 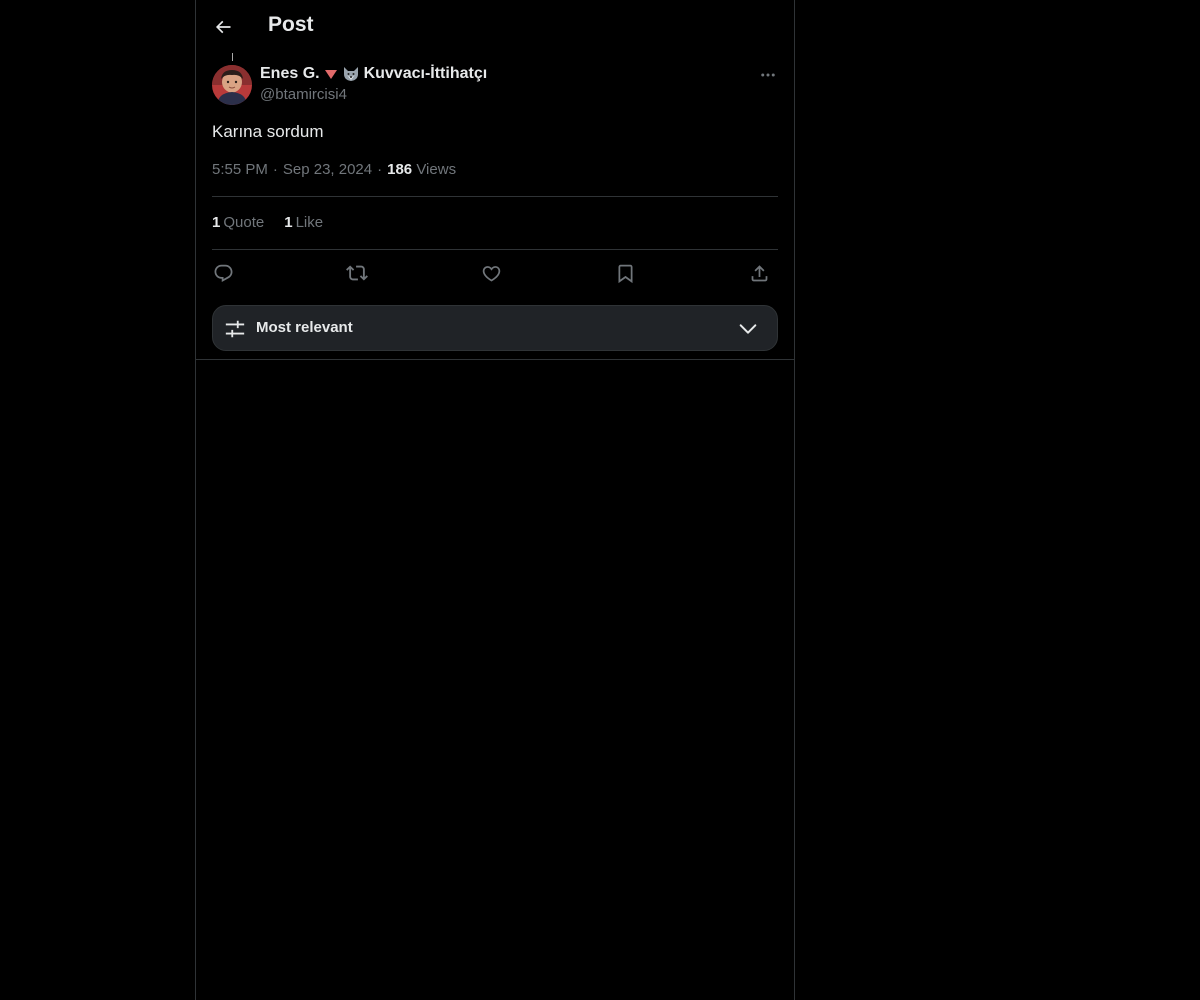 I want to click on reply-button, so click(x=223, y=273).